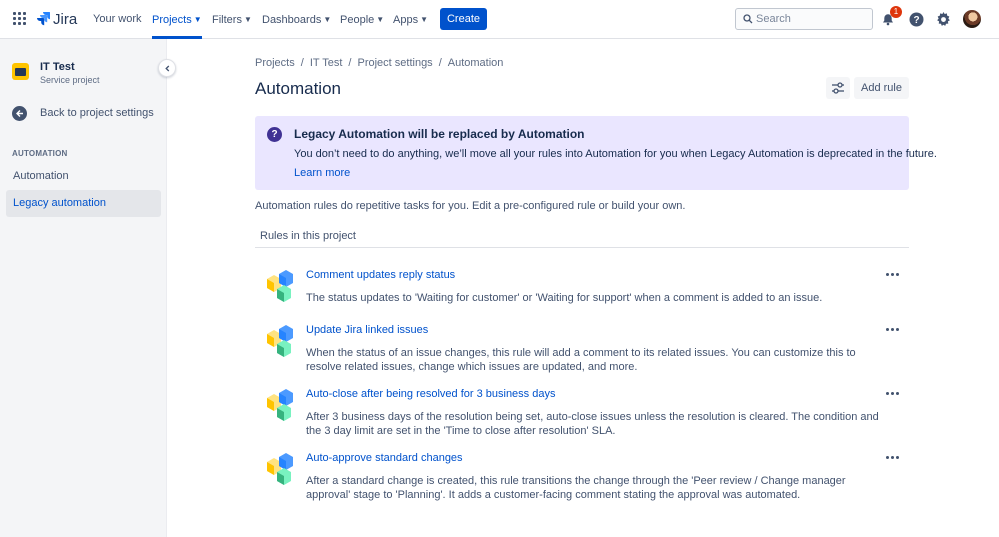 The width and height of the screenshot is (999, 537). Describe the element at coordinates (326, 63) in the screenshot. I see `breadcrumb-it-test: IT Test` at that location.